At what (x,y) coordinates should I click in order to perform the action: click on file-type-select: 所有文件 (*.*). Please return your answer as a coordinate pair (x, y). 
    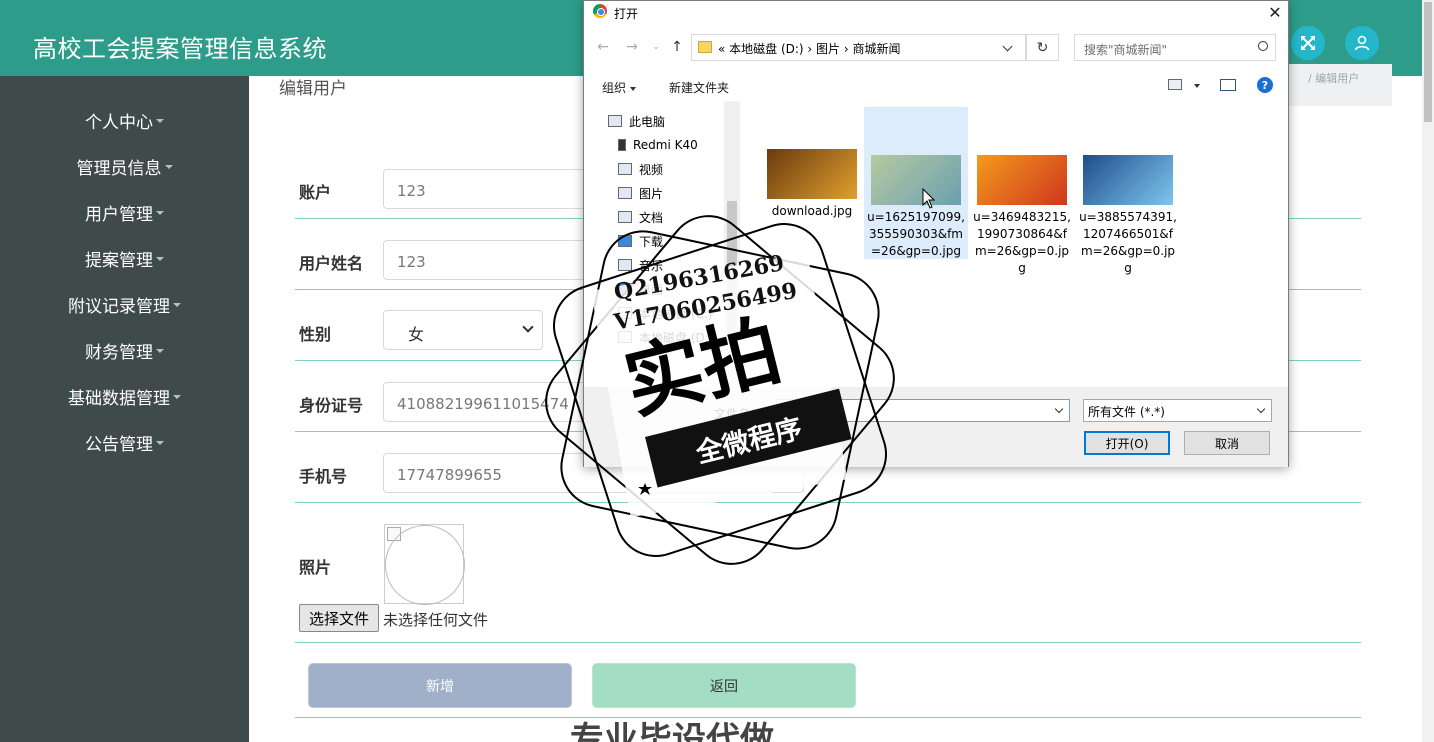
    Looking at the image, I should click on (1177, 410).